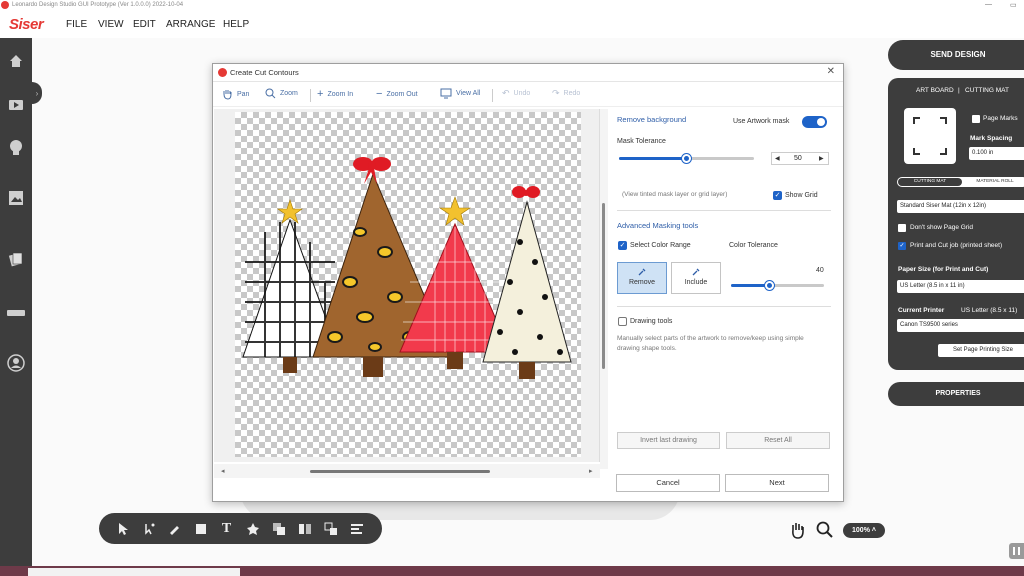 This screenshot has height=576, width=1024. What do you see at coordinates (696, 278) in the screenshot?
I see `include-mode-button: Include` at bounding box center [696, 278].